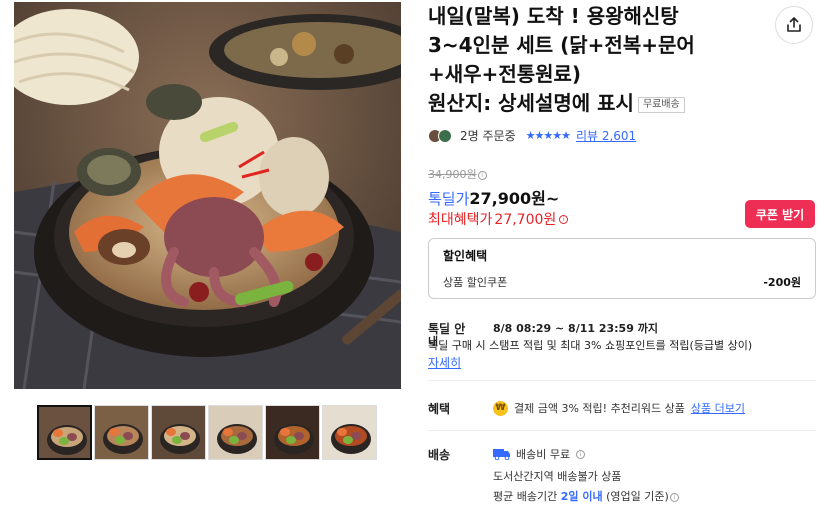  I want to click on buyer-avatars, so click(440, 135).